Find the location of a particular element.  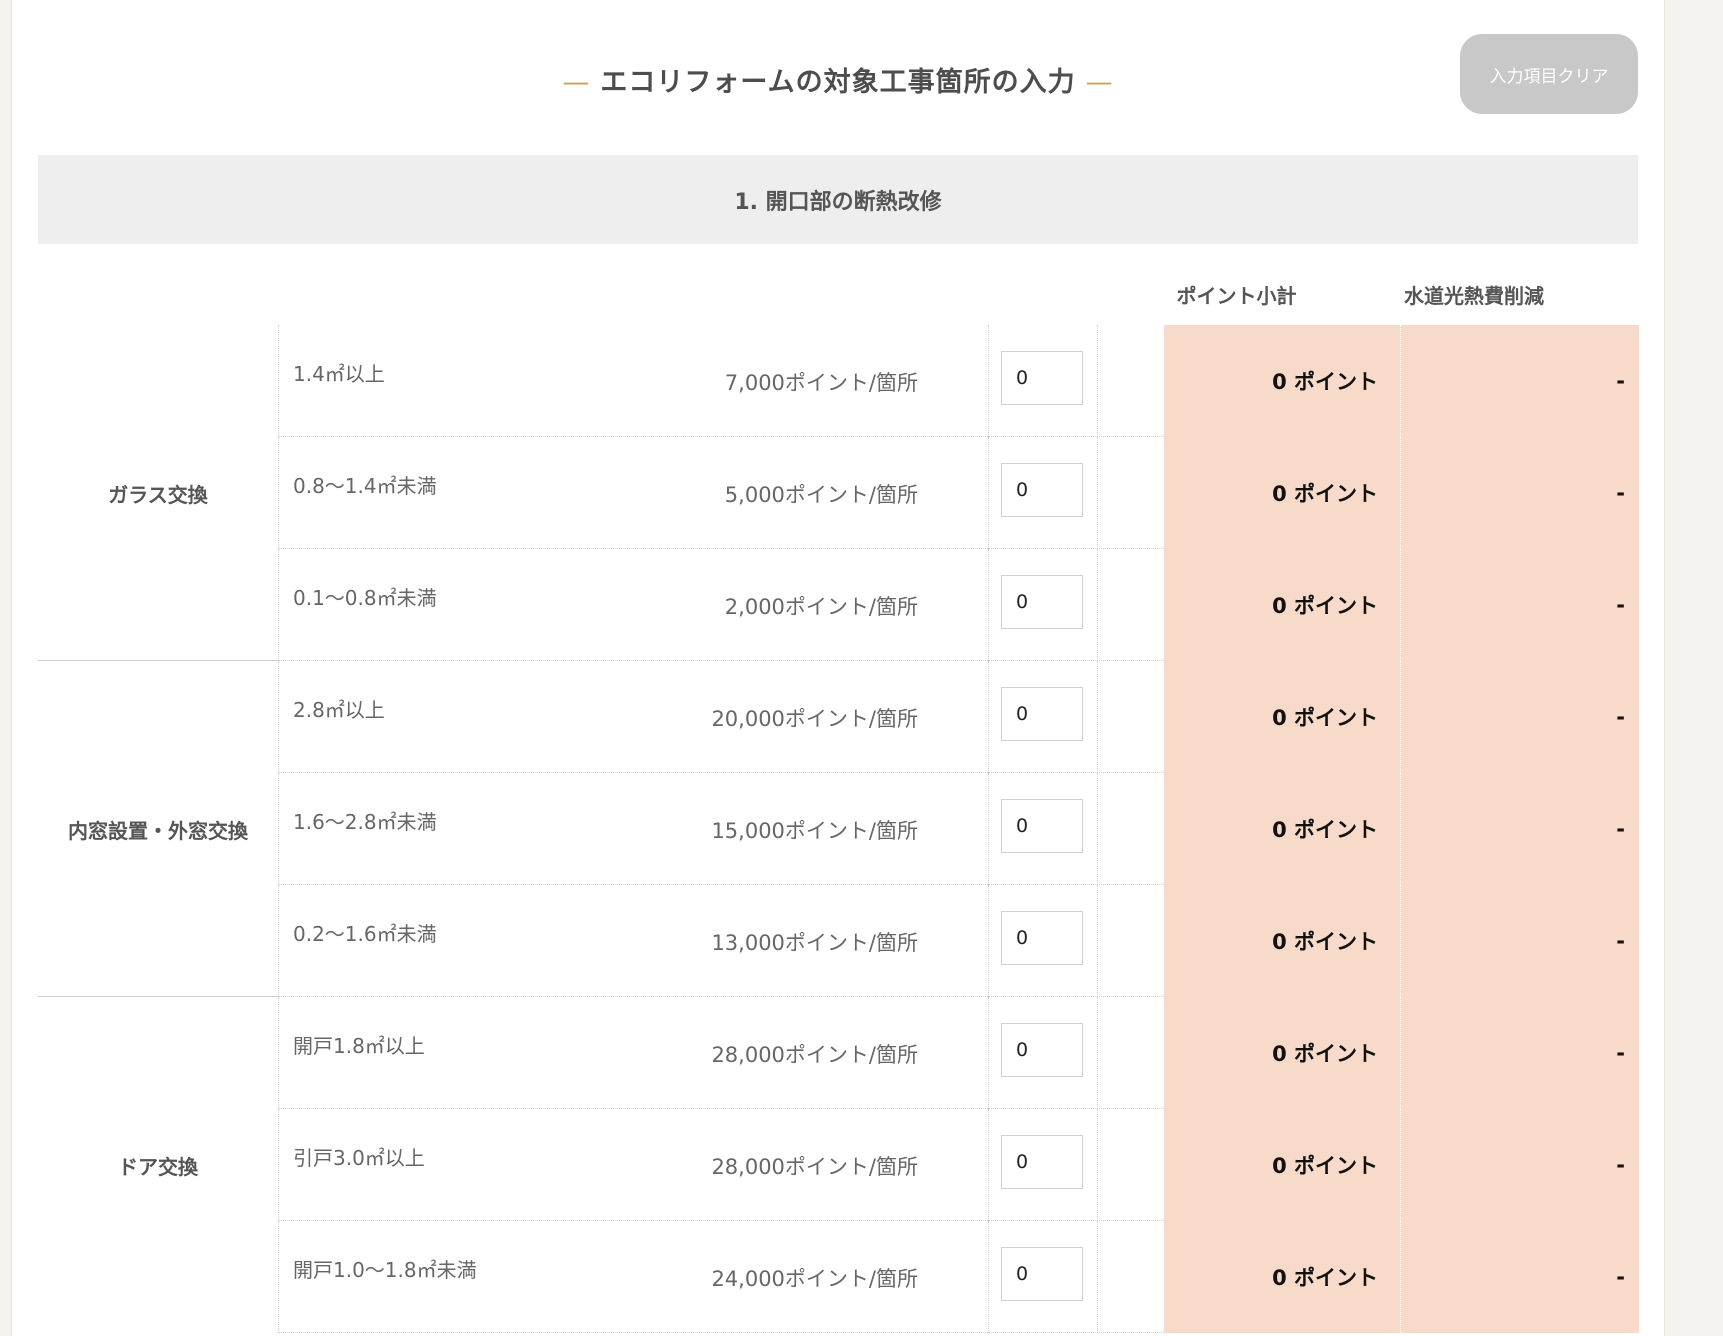

column-header-utility-savings: 水道光熱費削減 is located at coordinates (1474, 296).